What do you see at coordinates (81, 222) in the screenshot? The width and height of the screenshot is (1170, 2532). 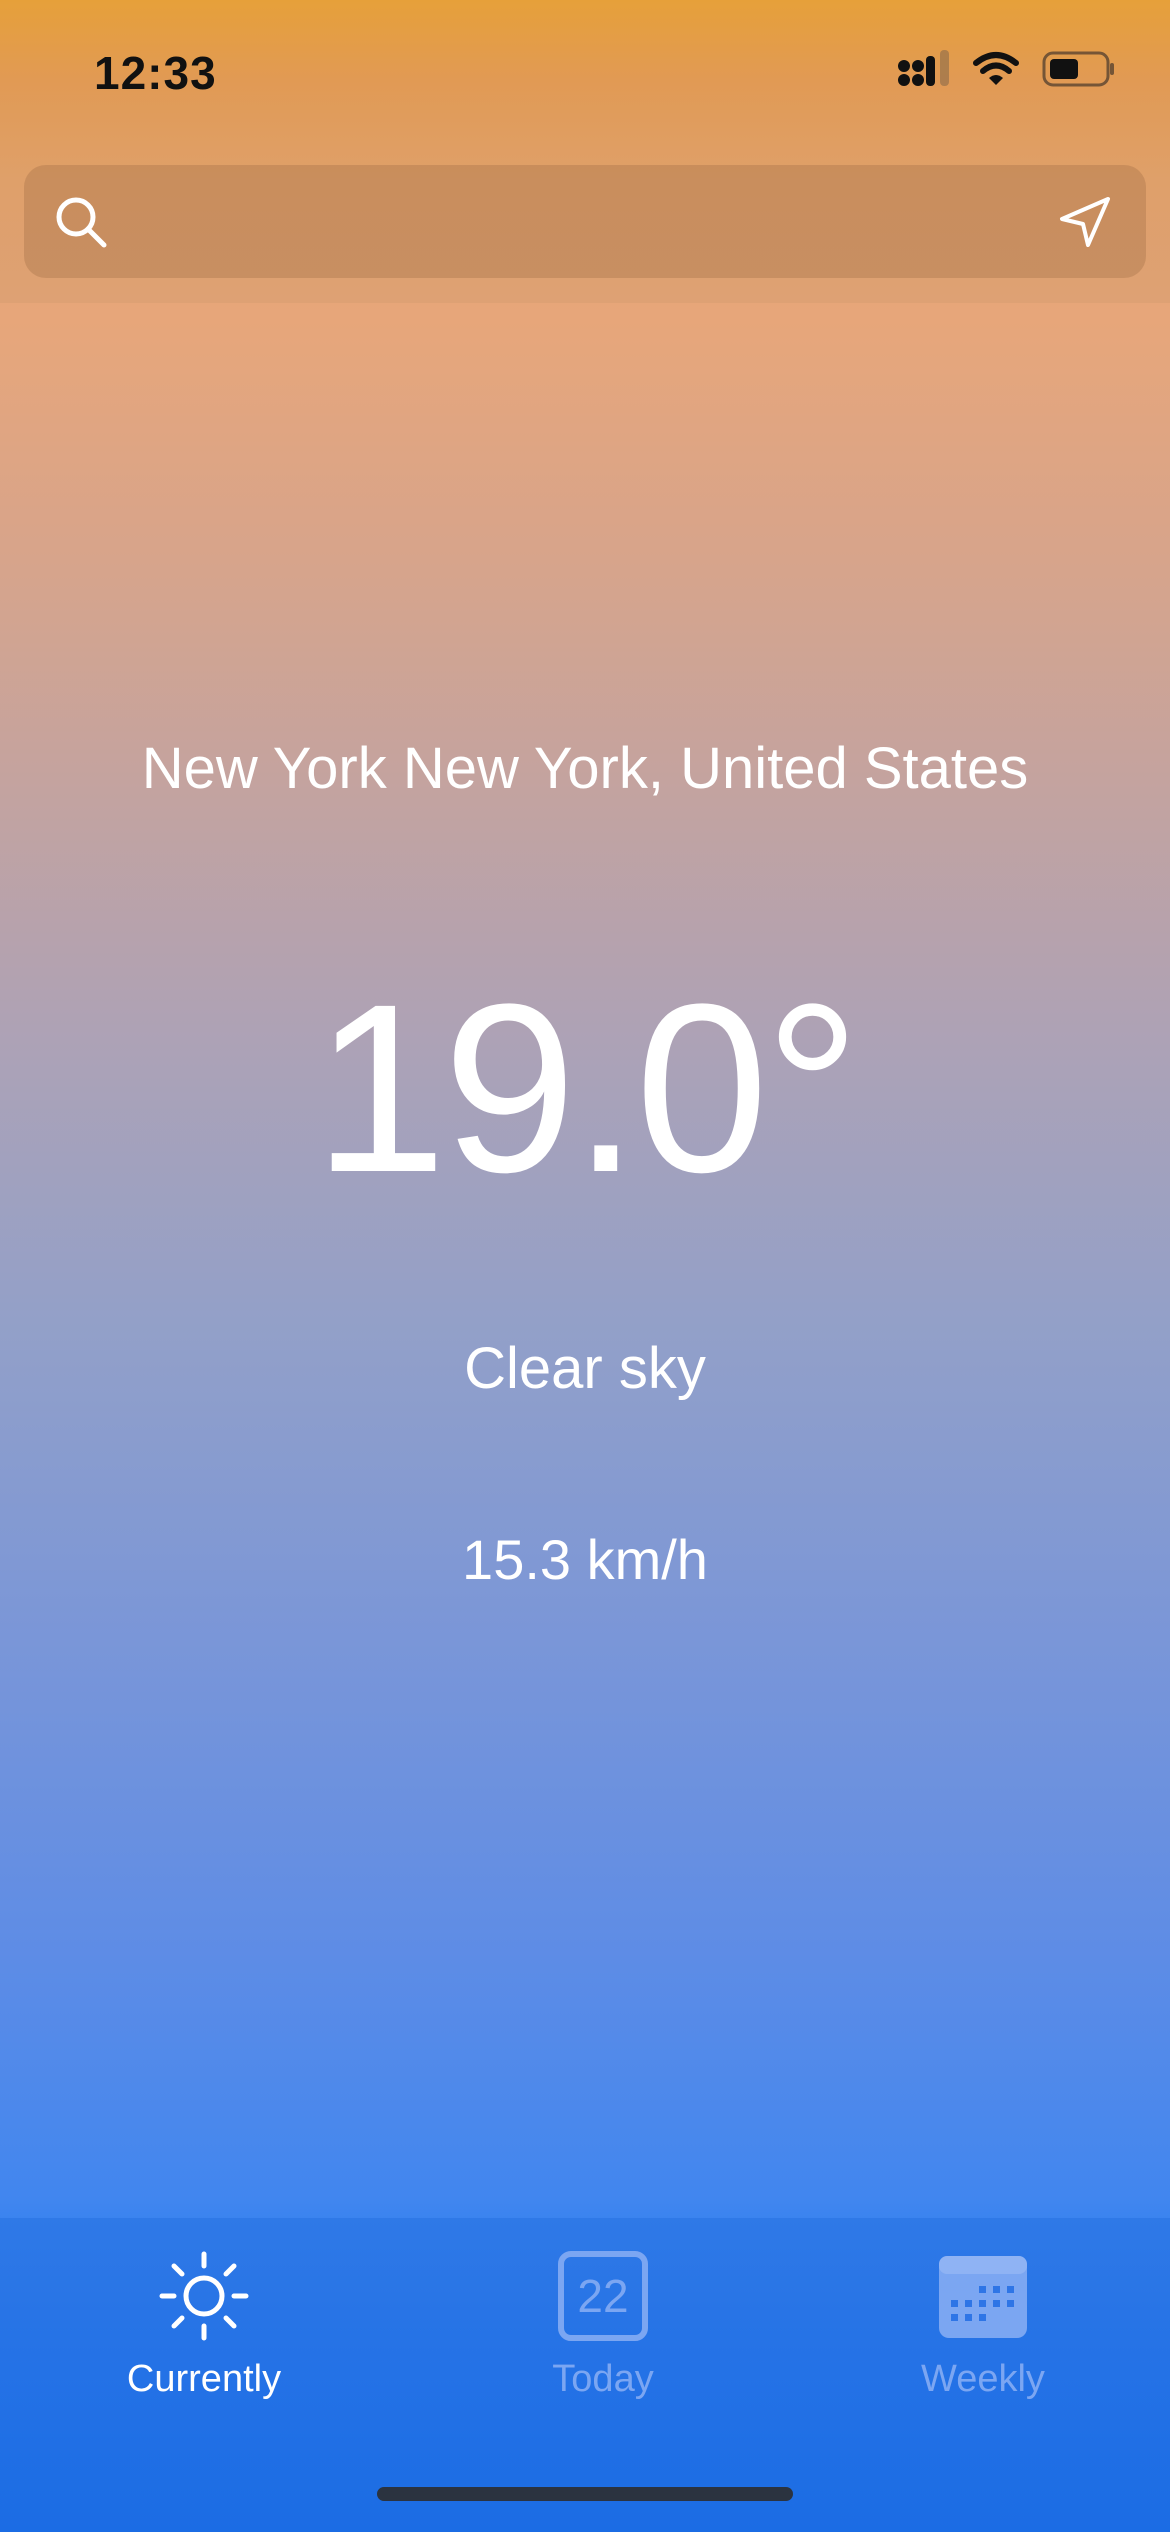 I see `search-icon` at bounding box center [81, 222].